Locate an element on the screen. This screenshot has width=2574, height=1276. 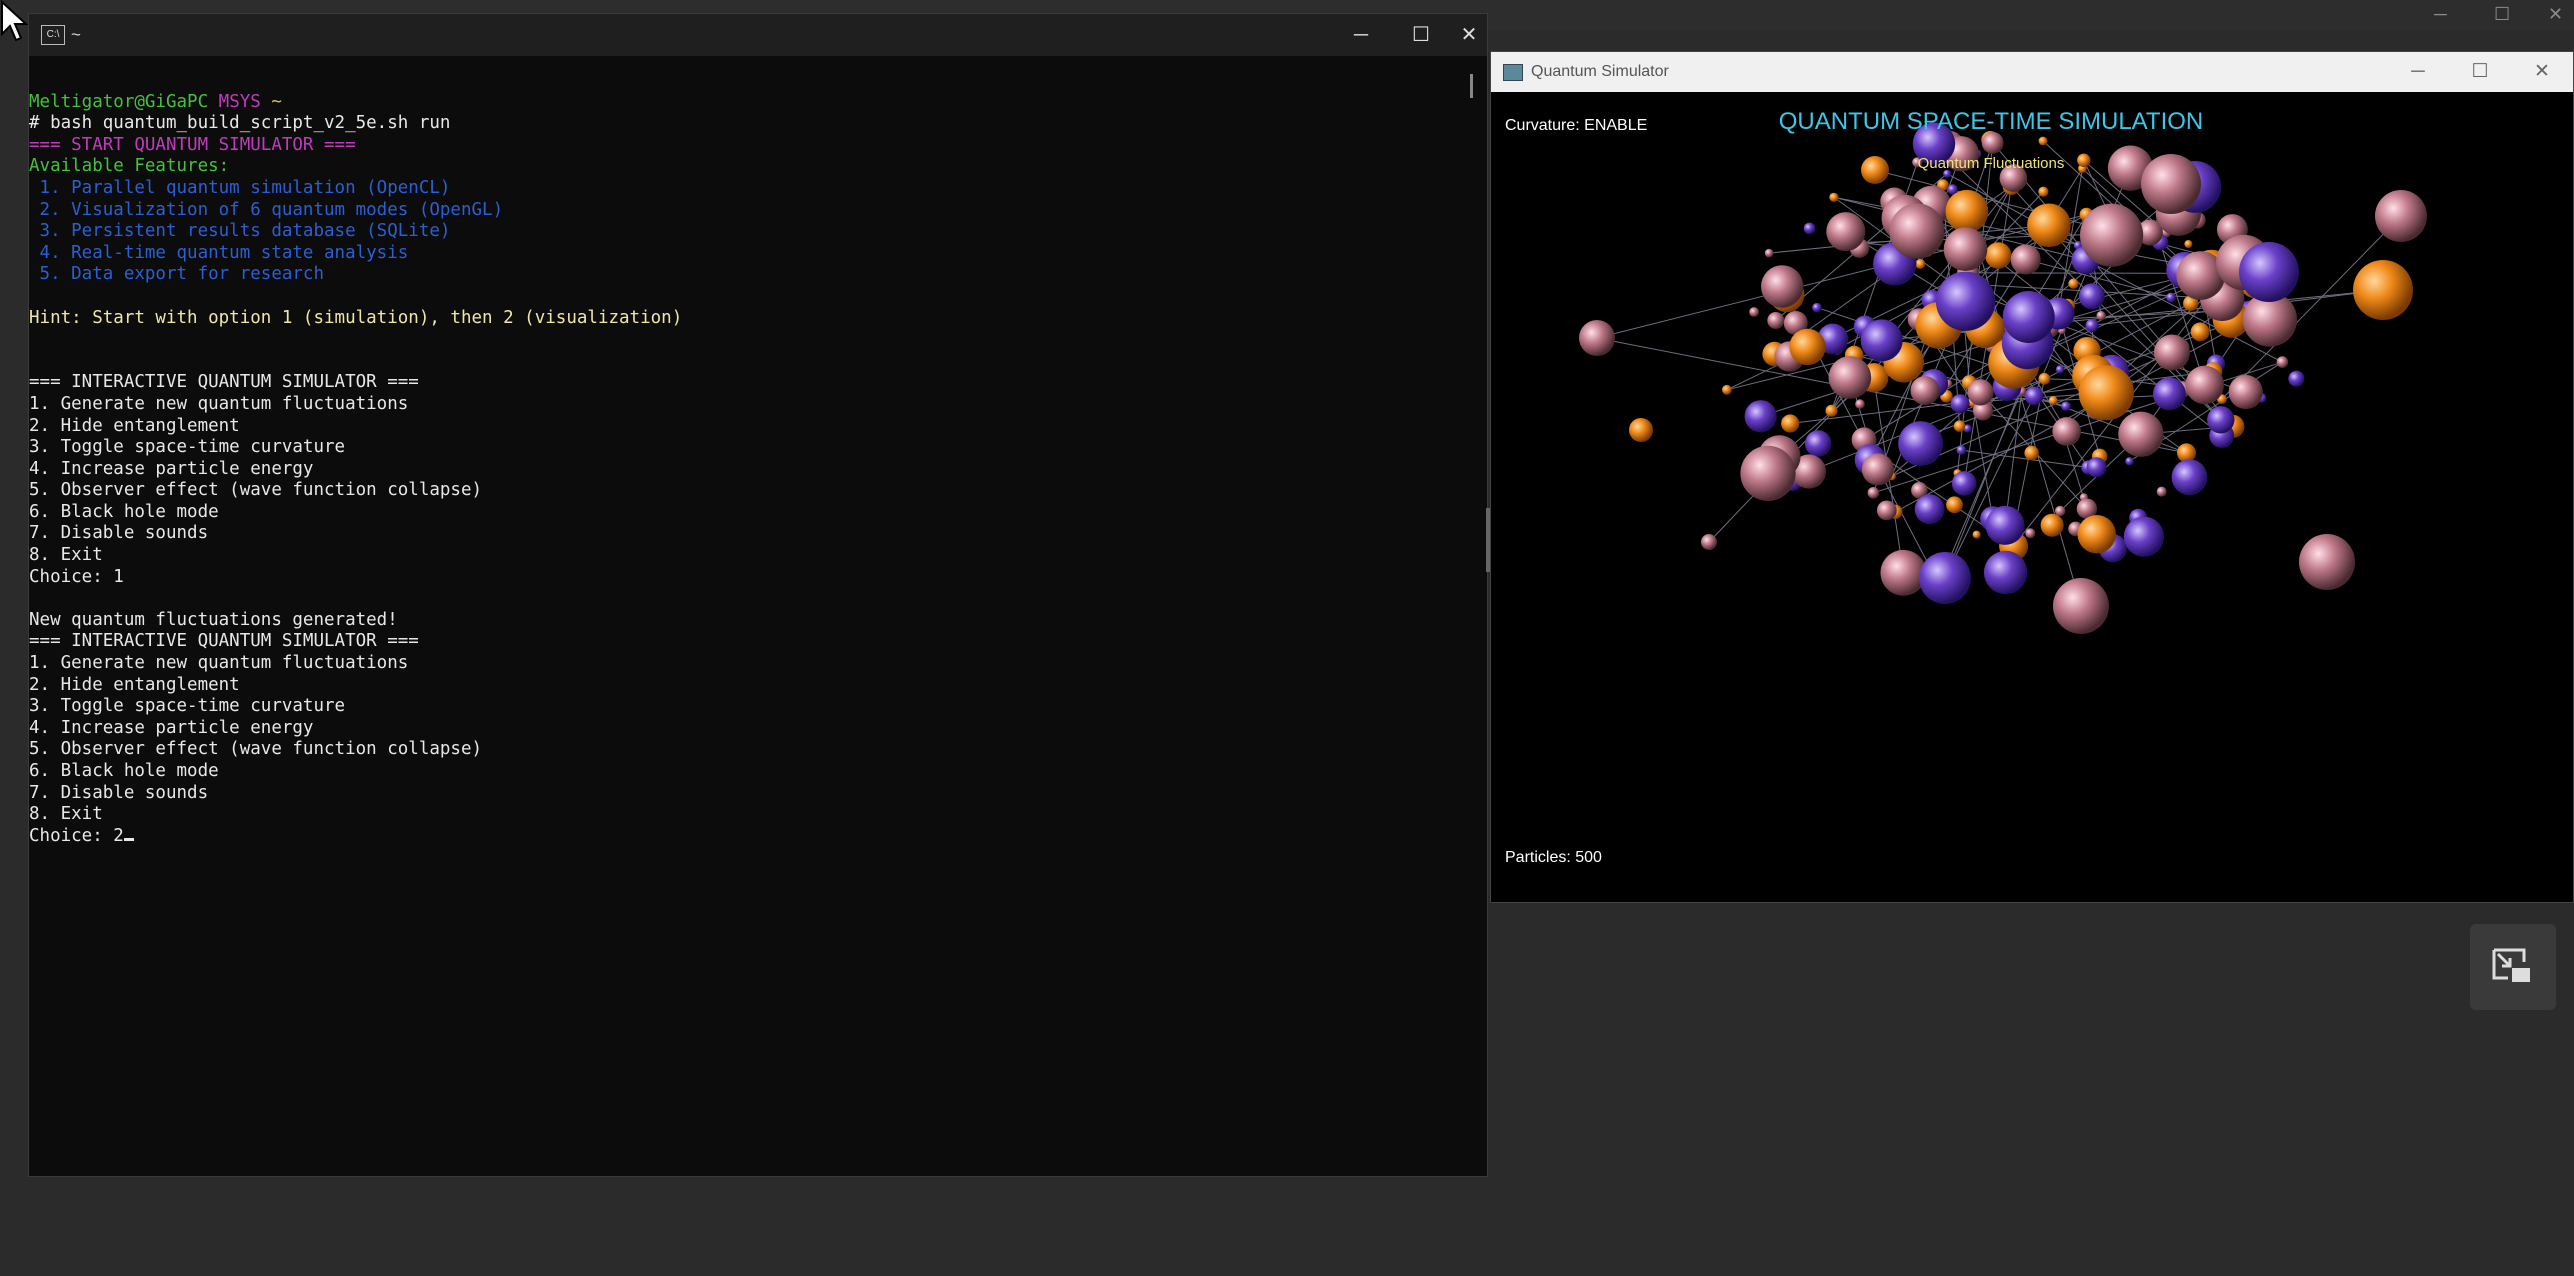
terminal-close-button: ✕ is located at coordinates (1469, 35).